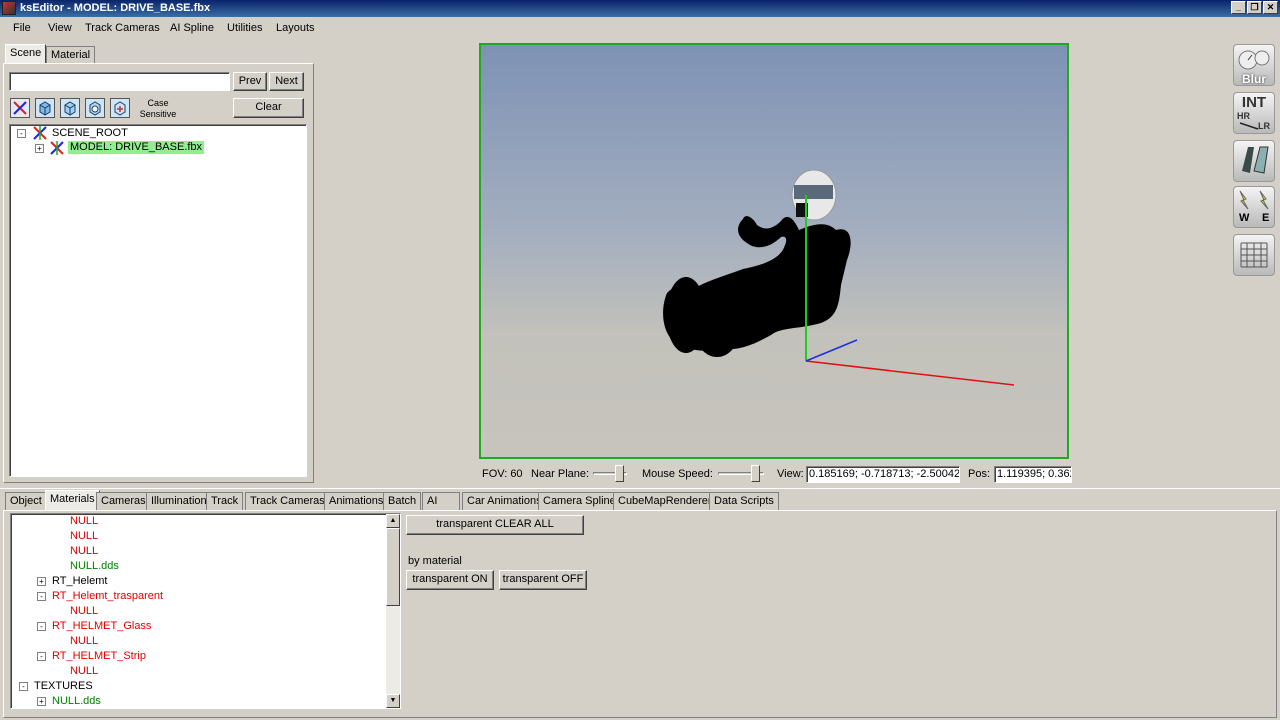  Describe the element at coordinates (495, 525) in the screenshot. I see `transparent-clear-all-button: transparent CLEAR ALL` at that location.